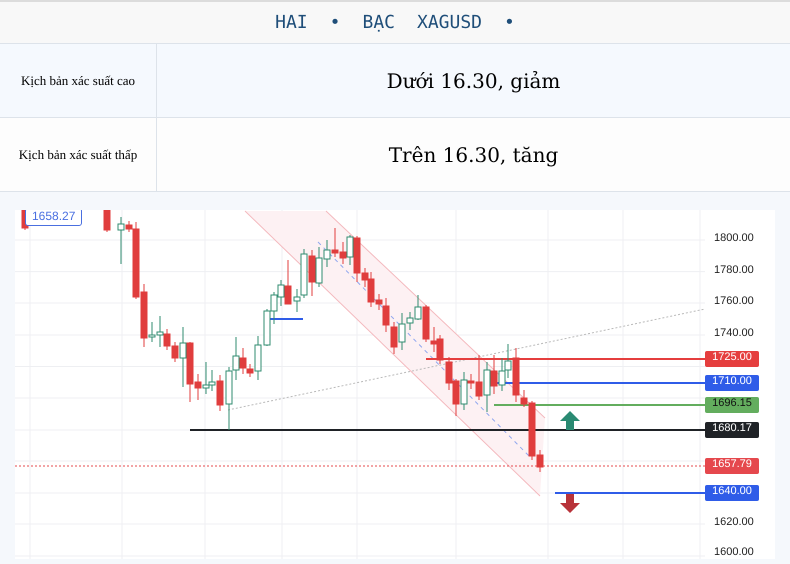 This screenshot has height=564, width=790. What do you see at coordinates (734, 302) in the screenshot?
I see `axis-label: 1760.00` at bounding box center [734, 302].